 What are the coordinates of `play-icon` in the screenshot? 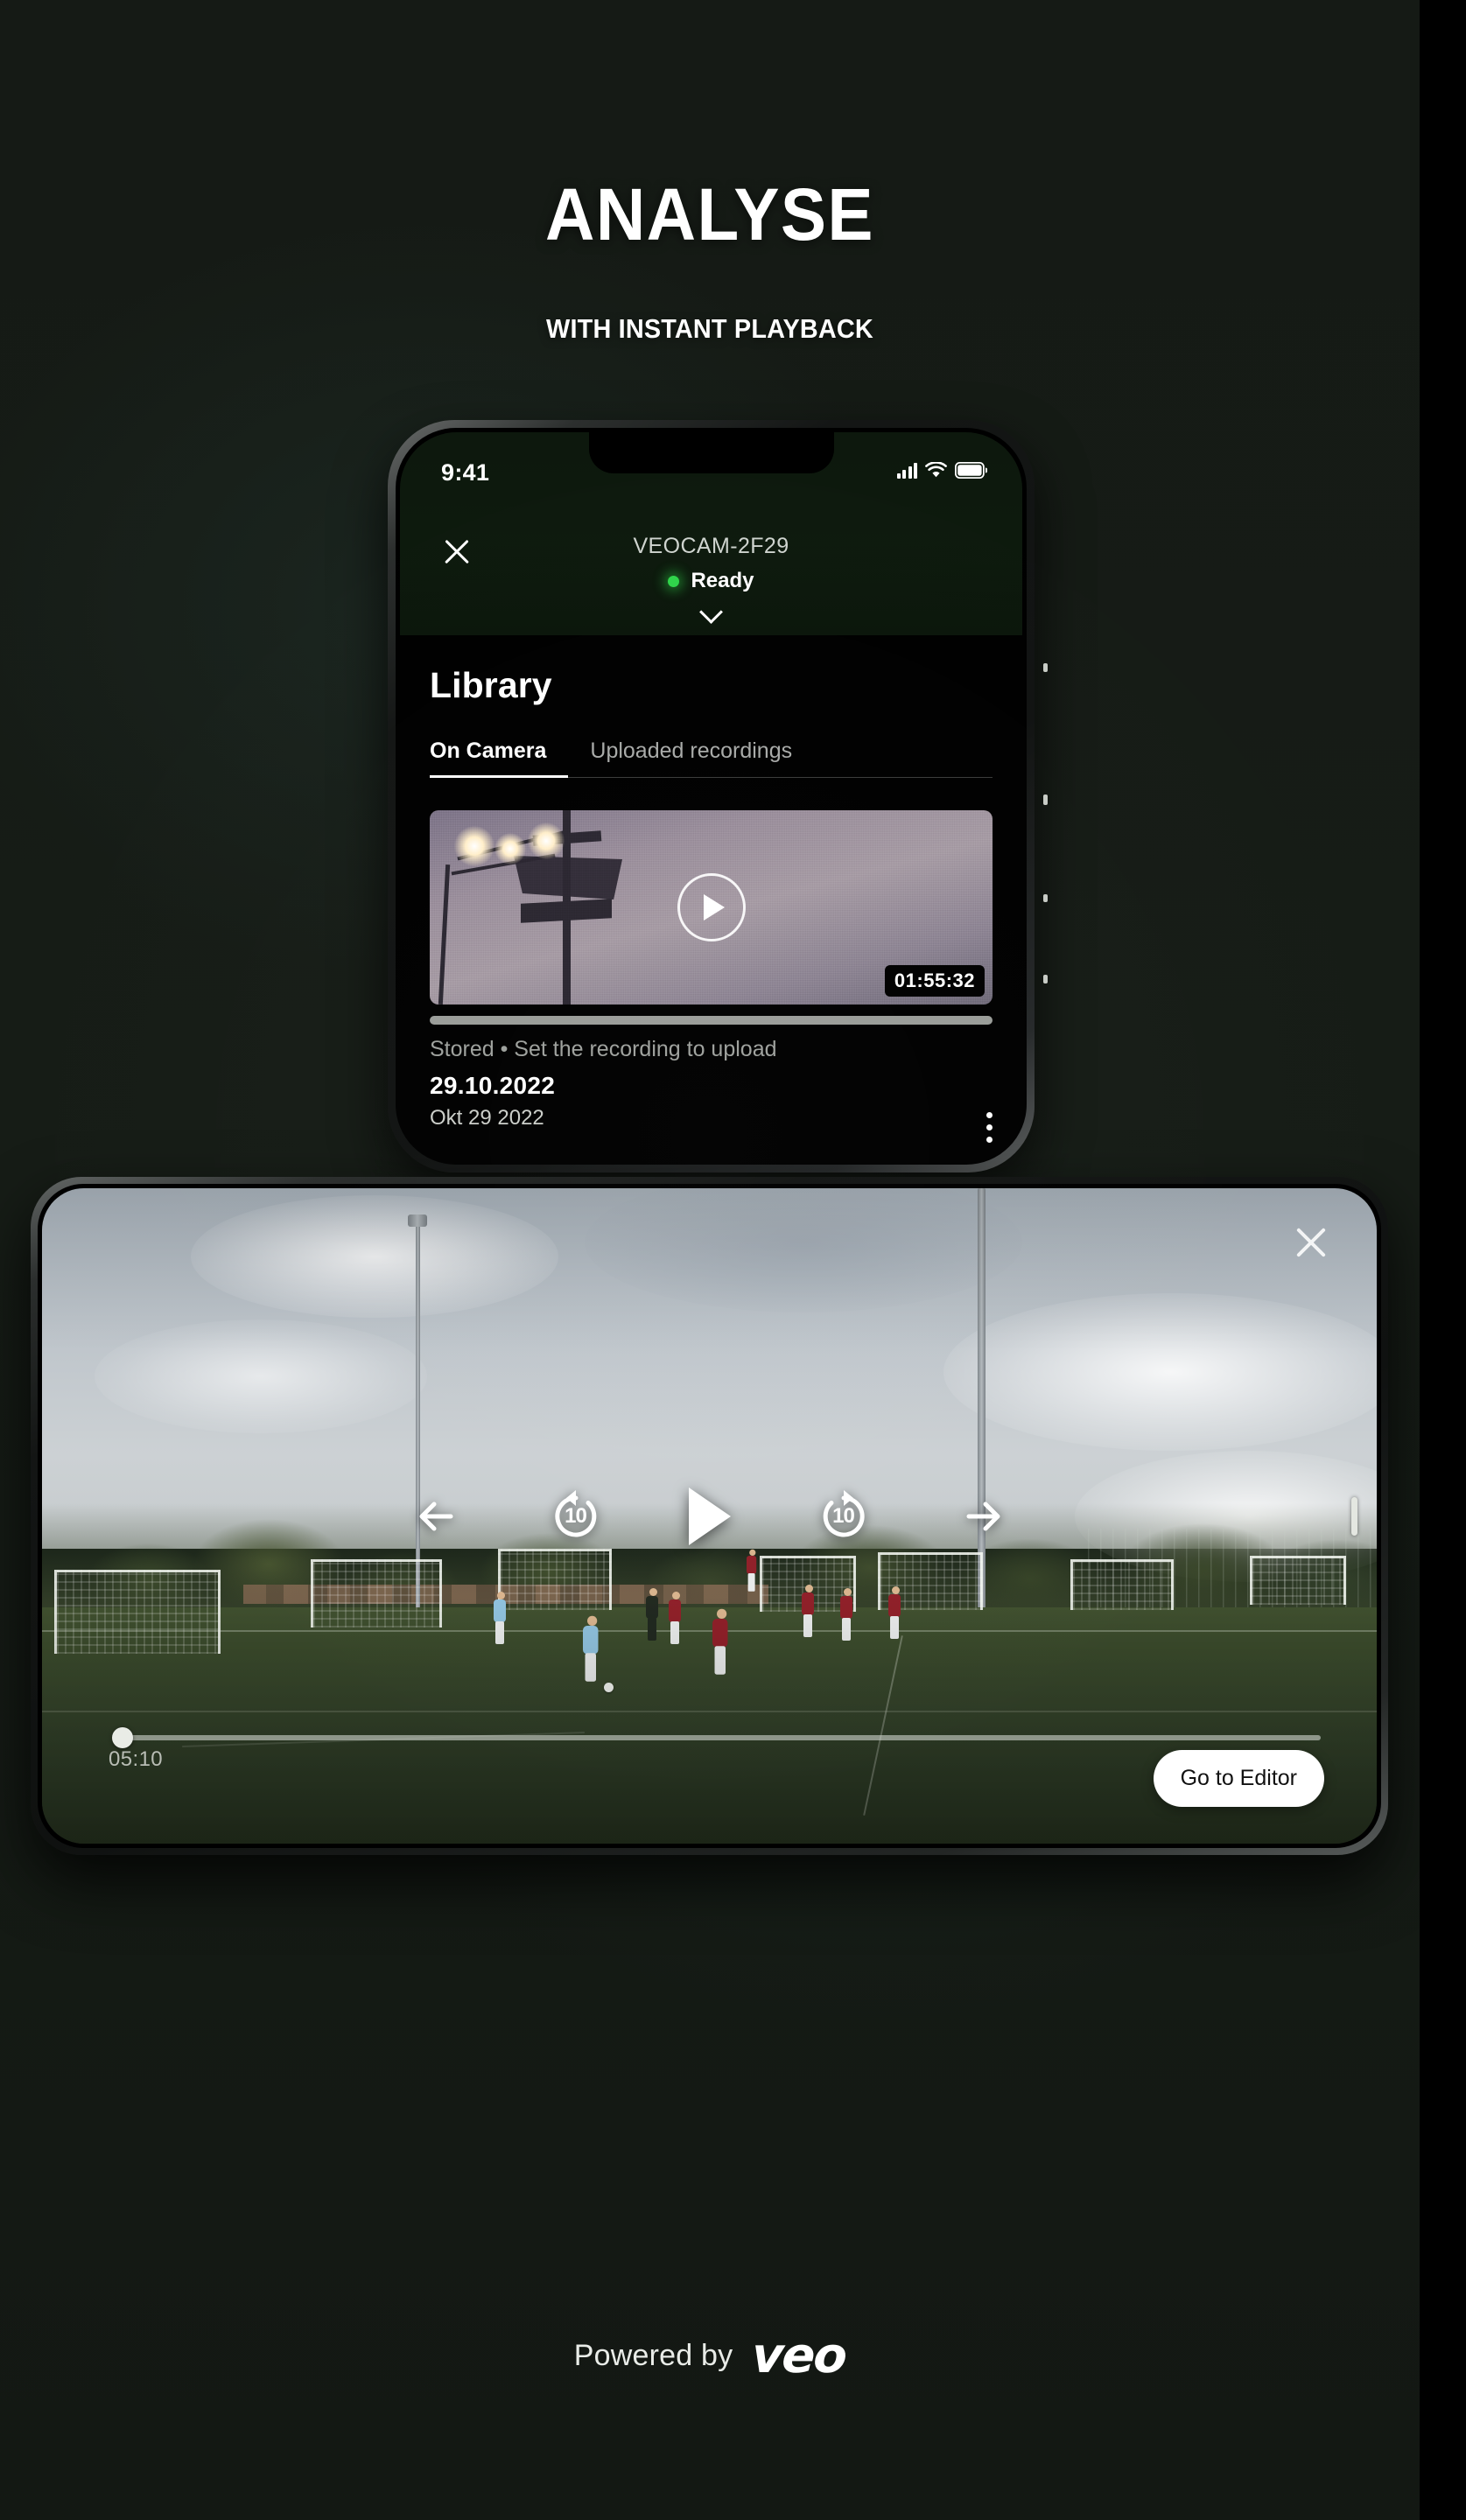 It's located at (711, 907).